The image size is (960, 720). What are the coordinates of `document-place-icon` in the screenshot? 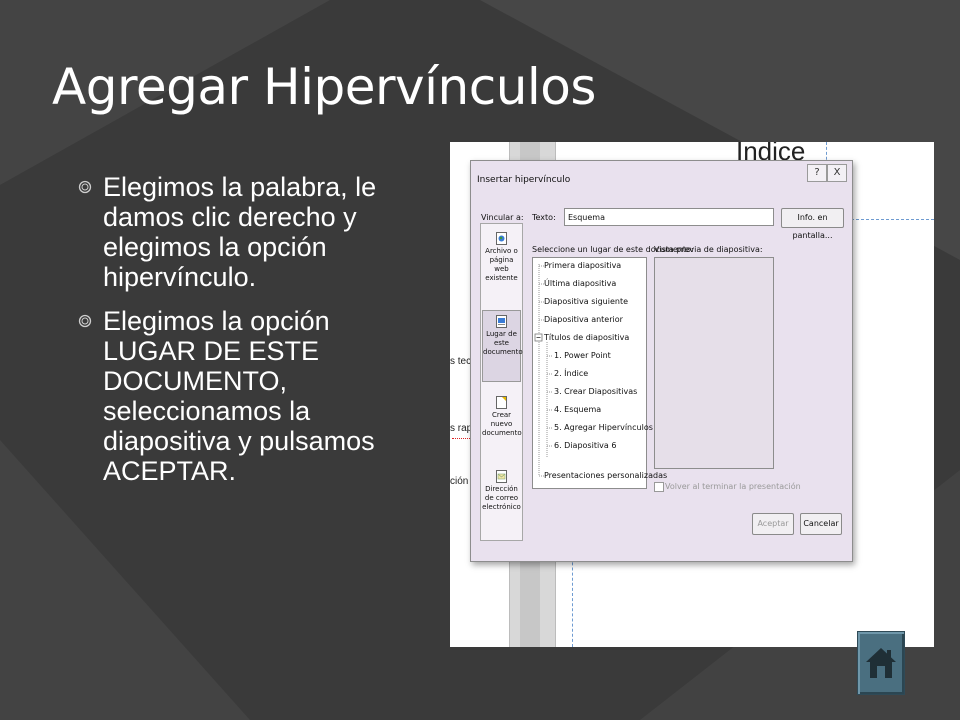 It's located at (501, 321).